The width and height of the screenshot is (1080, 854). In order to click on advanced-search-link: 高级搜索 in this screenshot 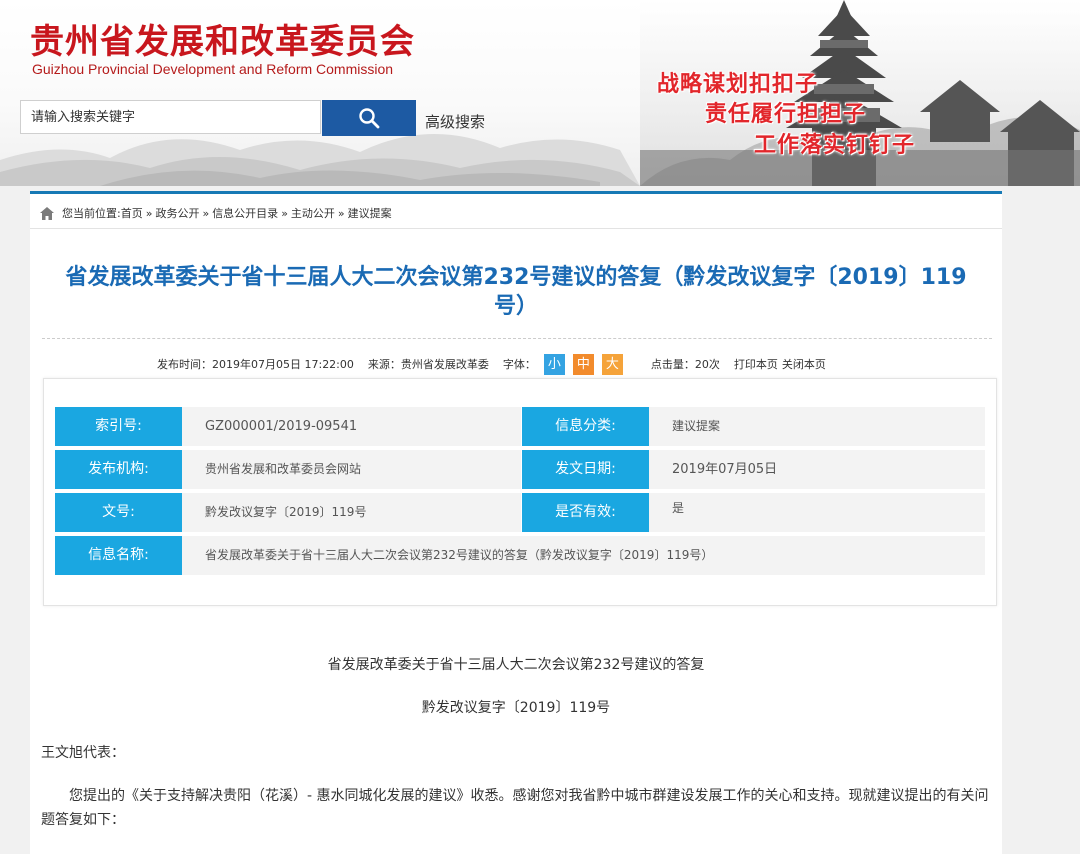, I will do `click(455, 121)`.